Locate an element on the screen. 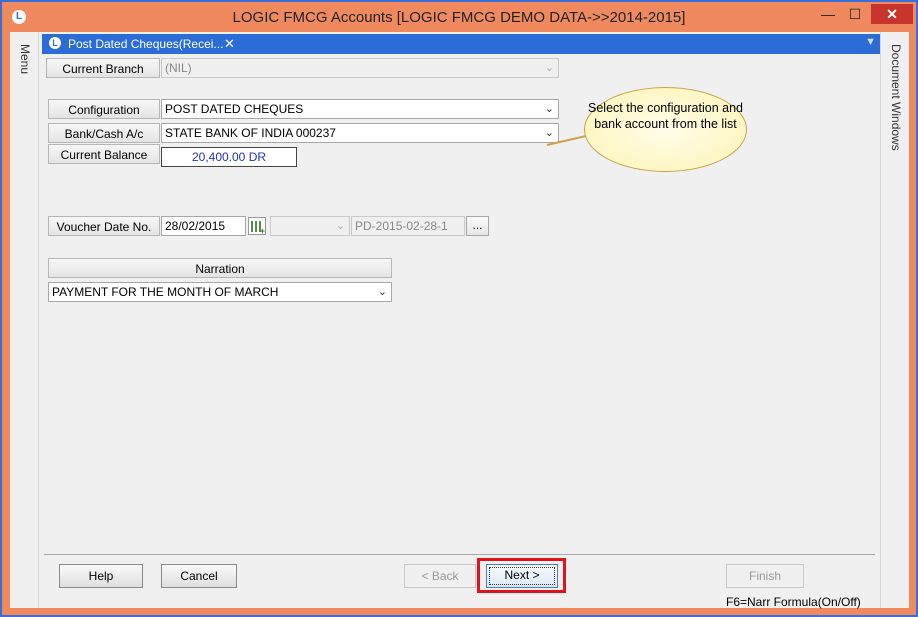  calendar-icon: + is located at coordinates (257, 226).